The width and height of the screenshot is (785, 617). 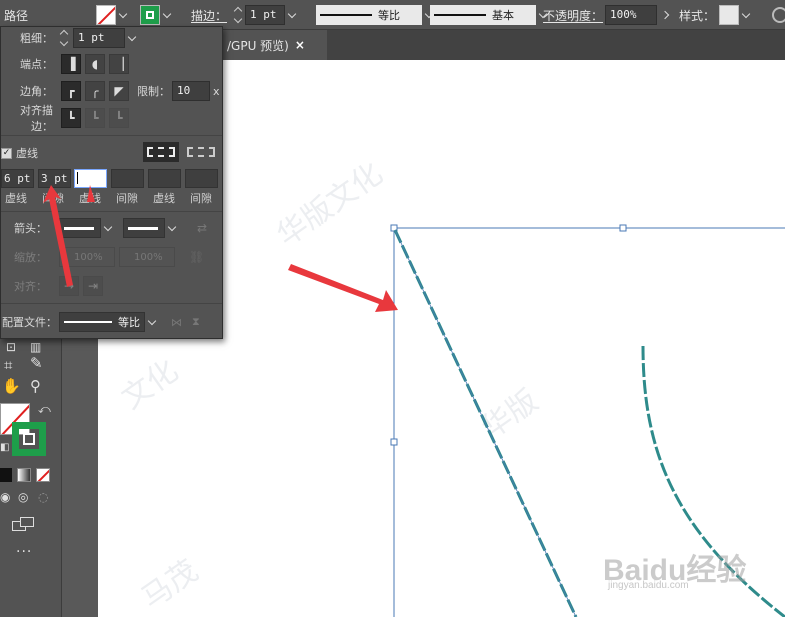 What do you see at coordinates (24, 552) in the screenshot?
I see `more-tools-icon: ···` at bounding box center [24, 552].